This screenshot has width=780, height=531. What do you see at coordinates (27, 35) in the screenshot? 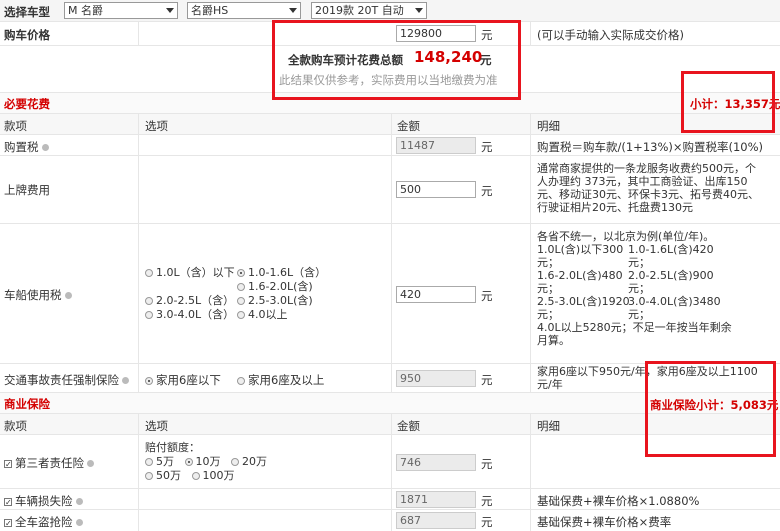
I see `price-label: 购车价格` at bounding box center [27, 35].